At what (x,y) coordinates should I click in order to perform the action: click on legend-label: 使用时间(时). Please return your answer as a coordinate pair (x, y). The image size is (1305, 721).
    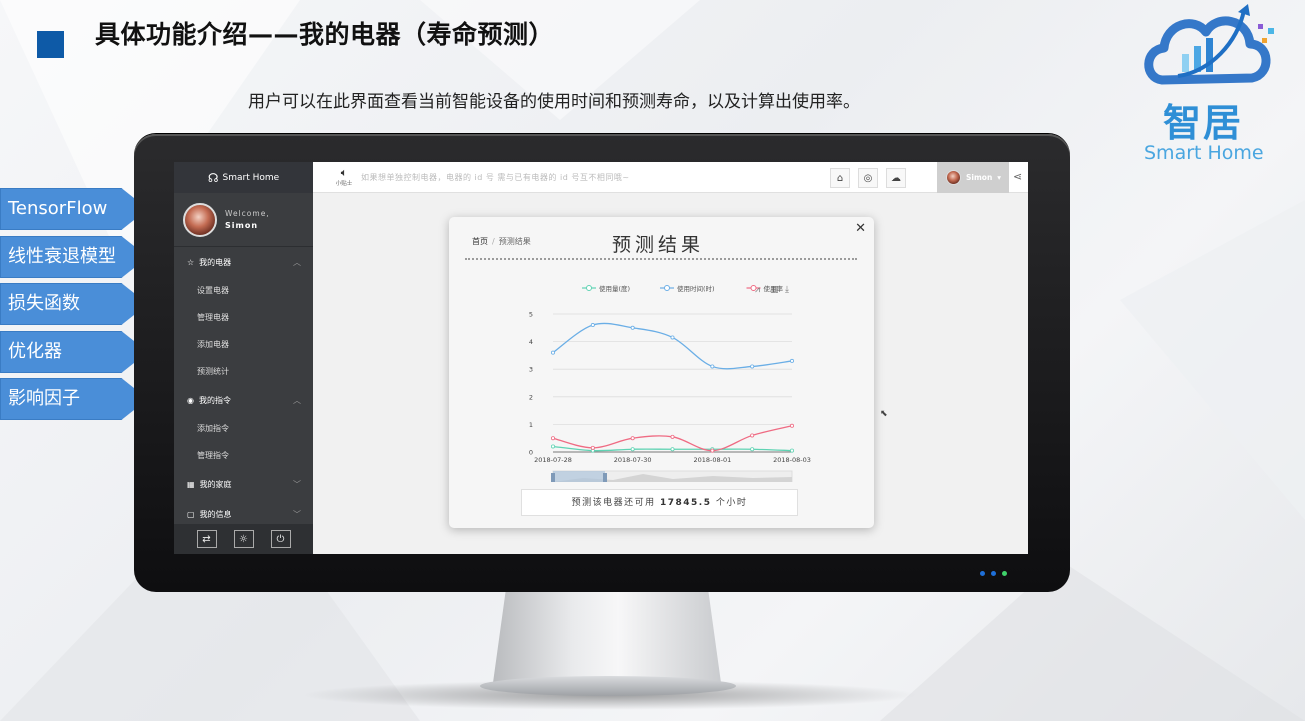
    Looking at the image, I should click on (696, 288).